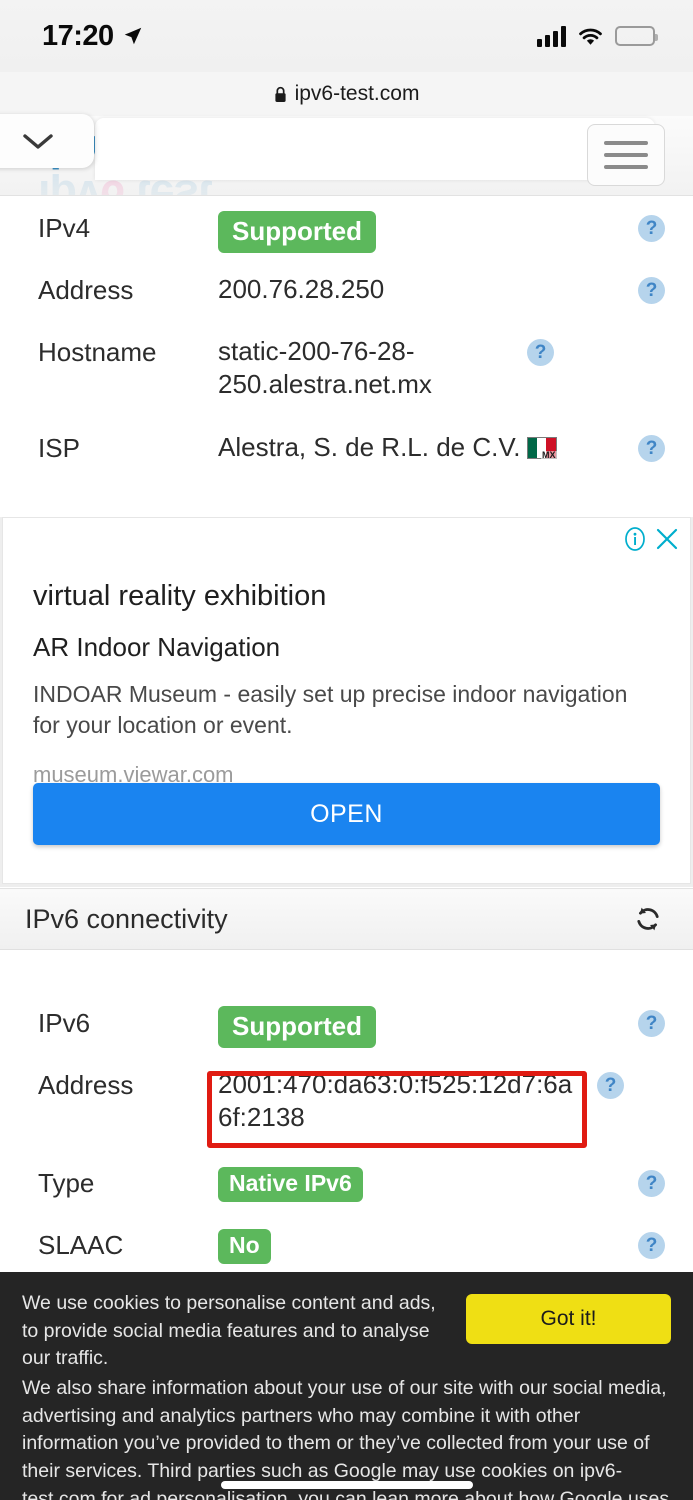  I want to click on status-bar-right, so click(597, 36).